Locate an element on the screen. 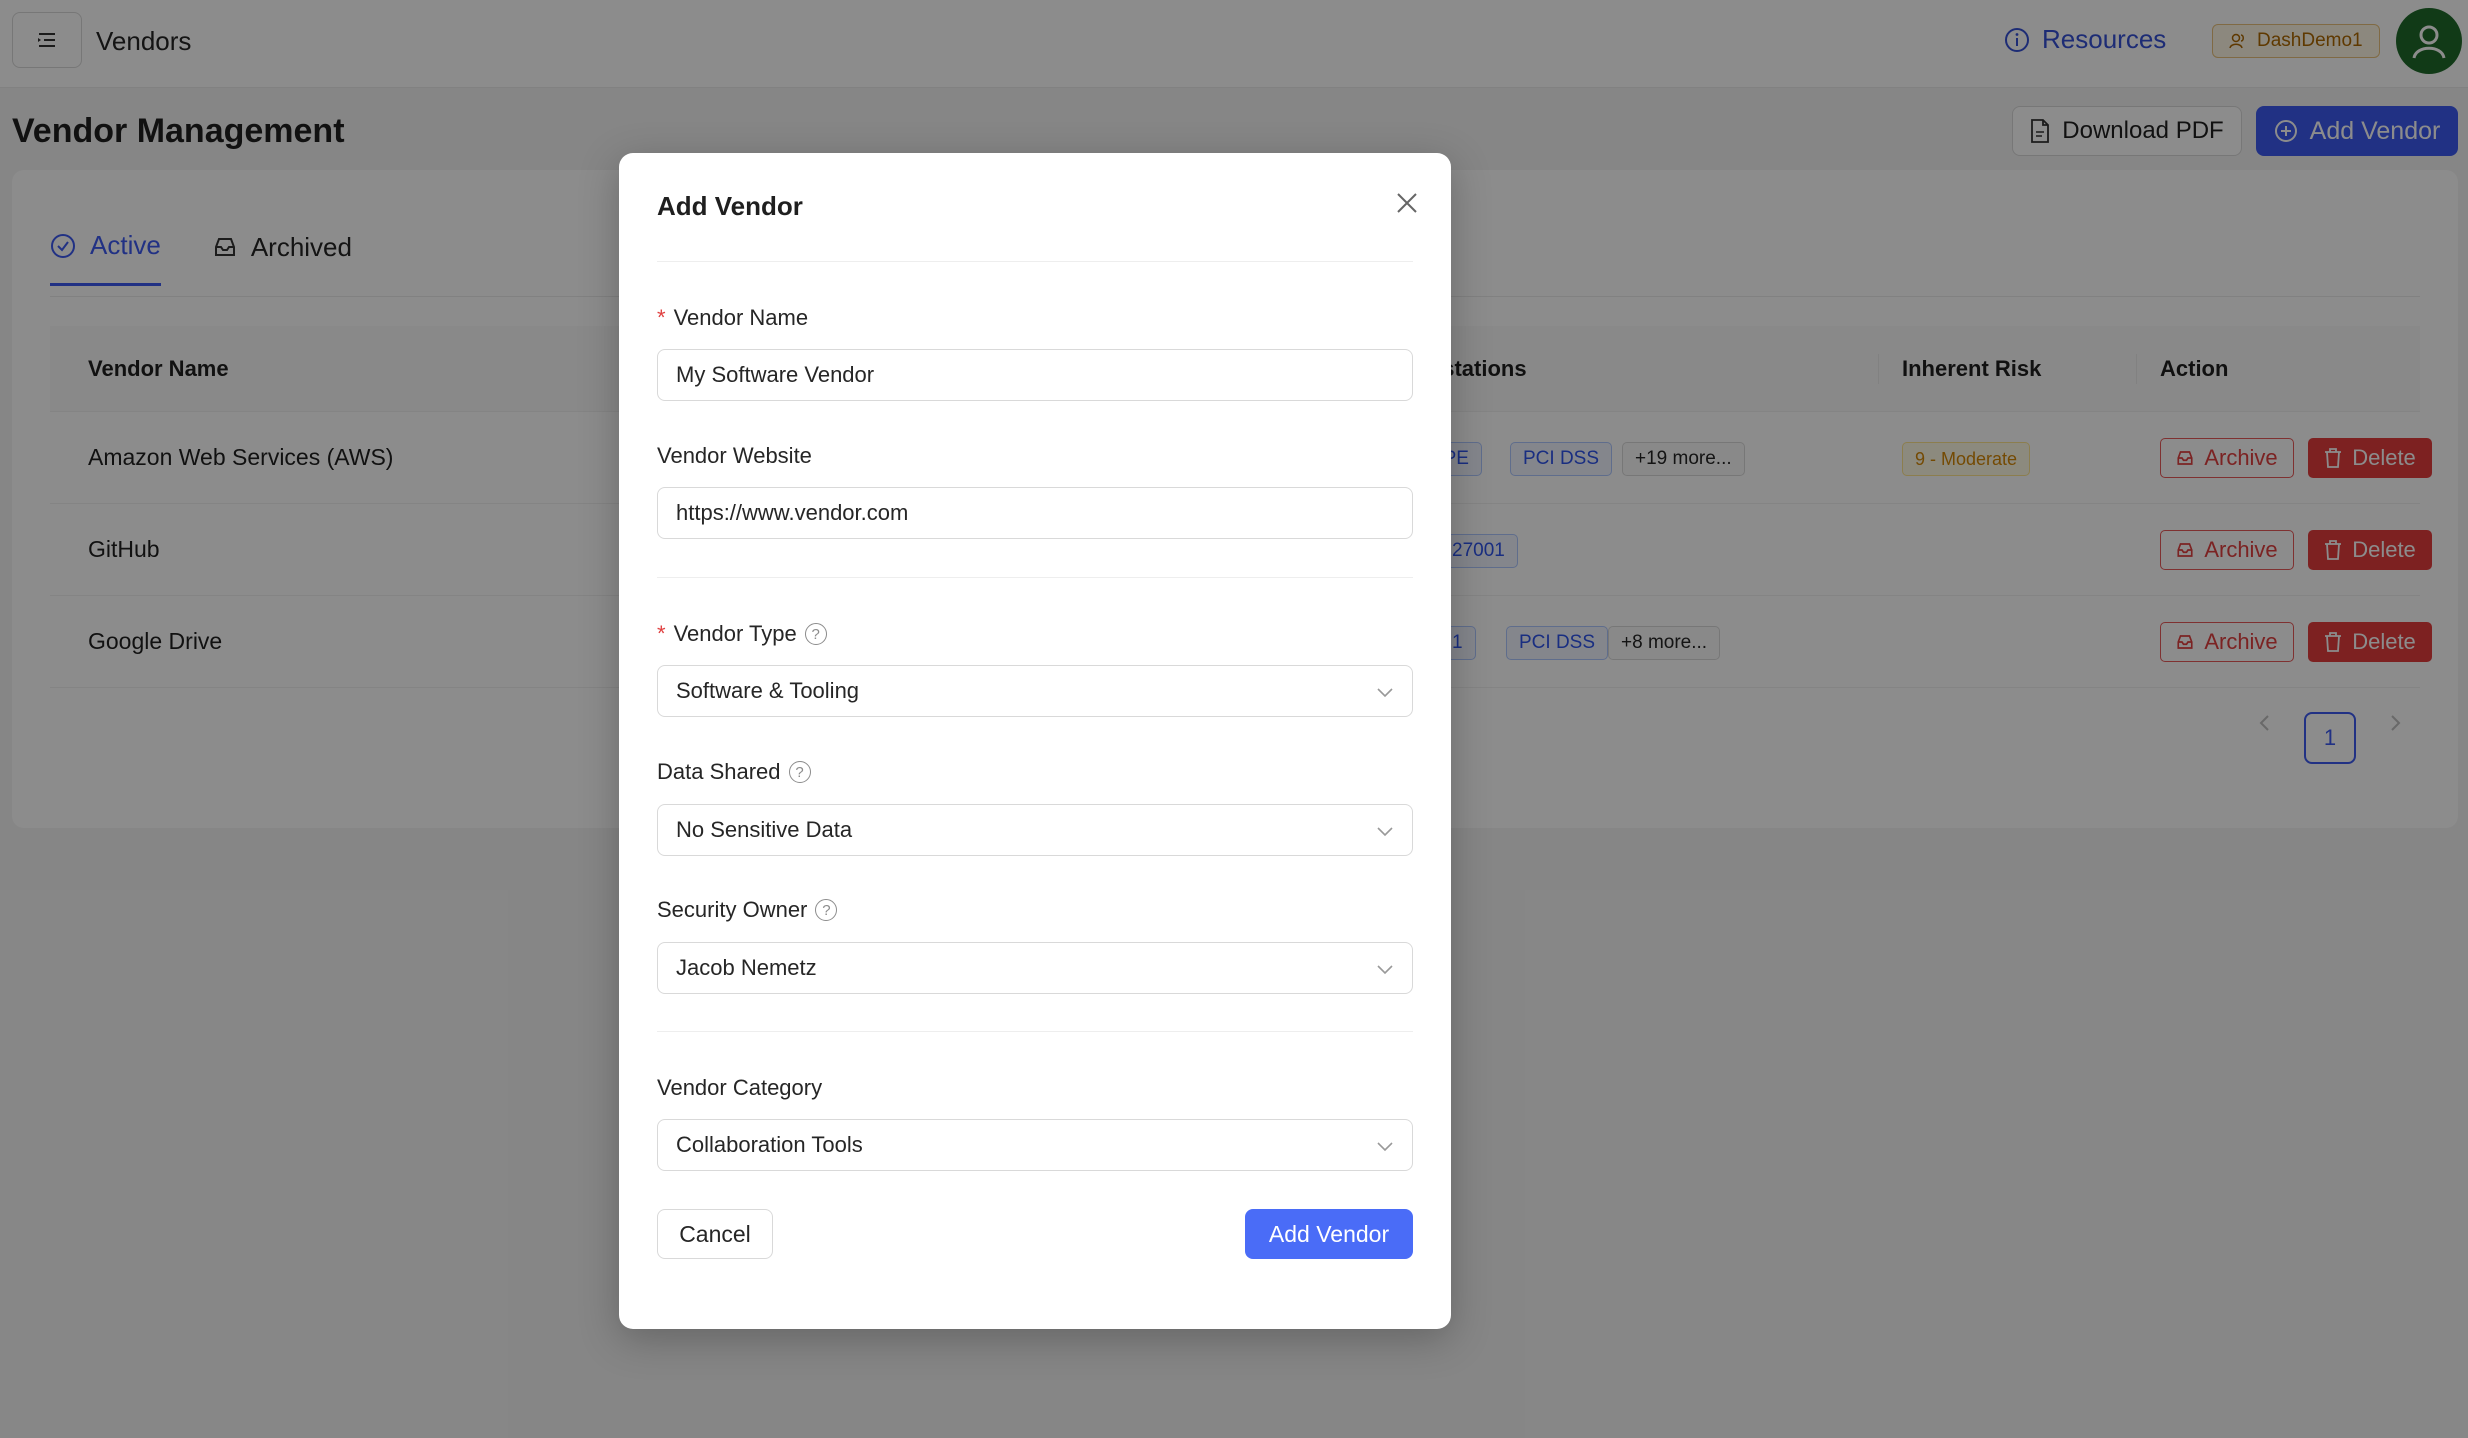  security-owner-select: Jacob Nemetz is located at coordinates (1035, 968).